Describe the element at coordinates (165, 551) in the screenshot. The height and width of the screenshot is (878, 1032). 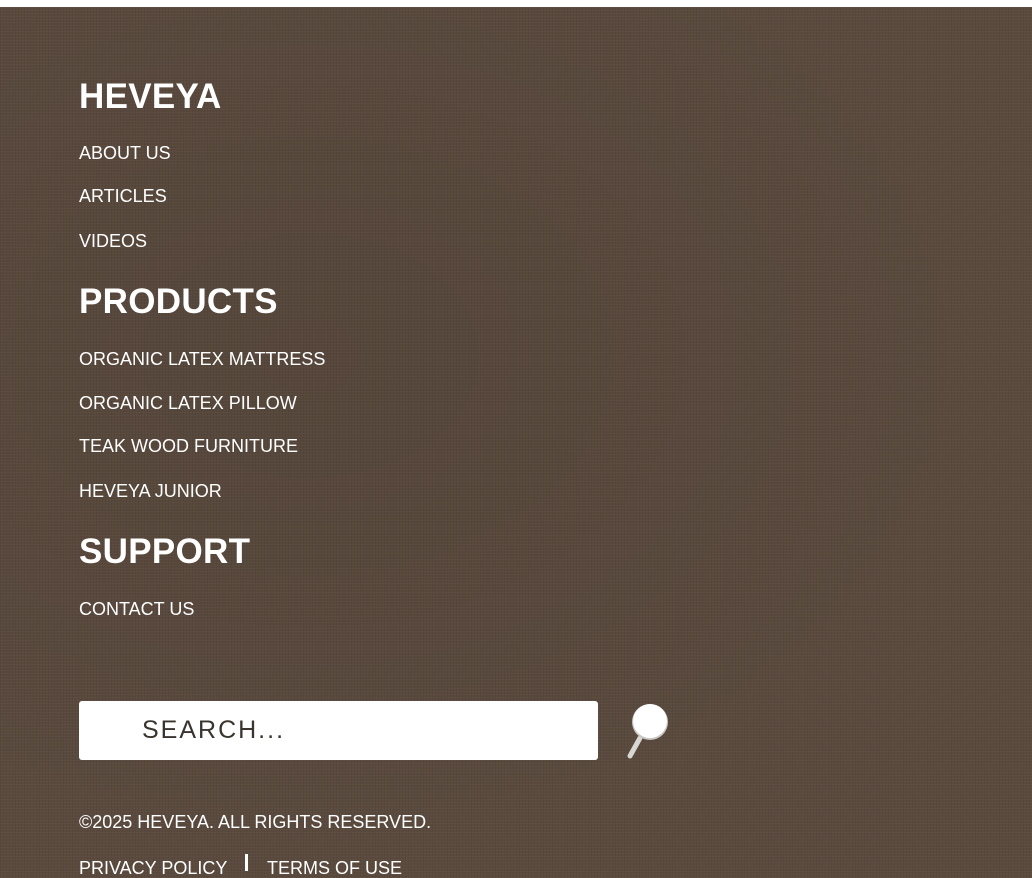
I see `heading-support: SUPPORT` at that location.